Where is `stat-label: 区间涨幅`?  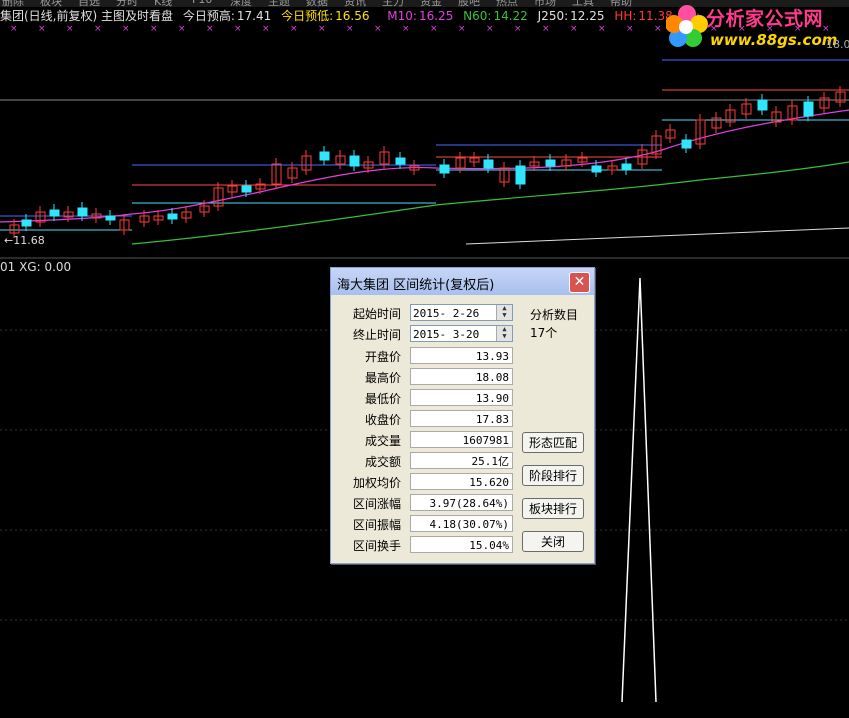
stat-label: 区间涨幅 is located at coordinates (376, 504).